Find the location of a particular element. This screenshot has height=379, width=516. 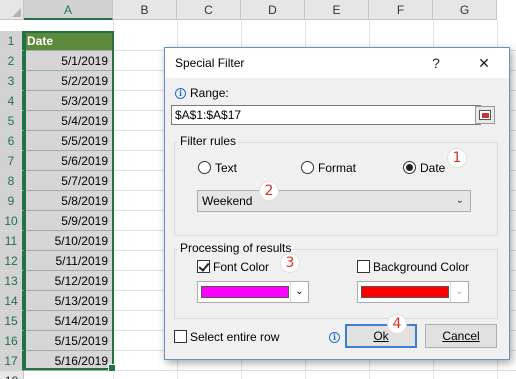

date-cell: 5/3/2019 is located at coordinates (68, 101).